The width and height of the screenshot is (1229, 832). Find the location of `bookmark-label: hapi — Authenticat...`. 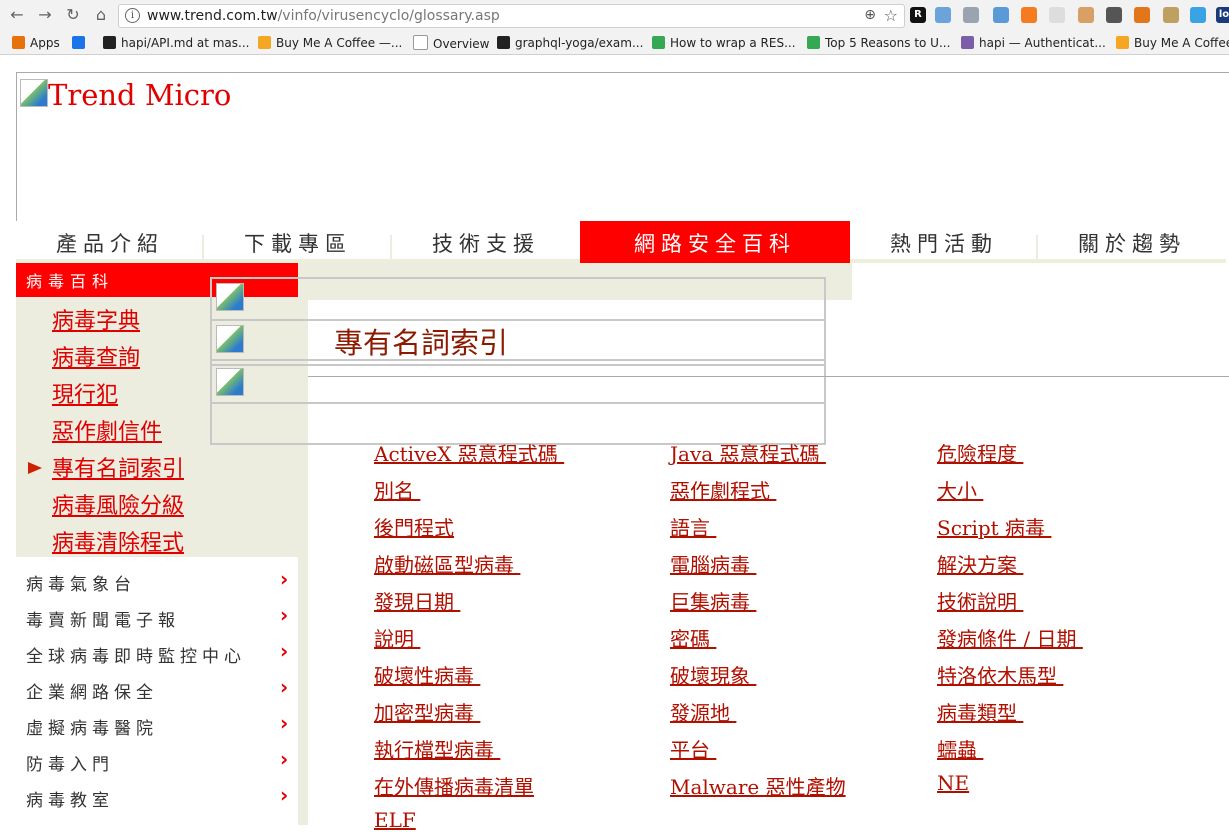

bookmark-label: hapi — Authenticat... is located at coordinates (1042, 43).